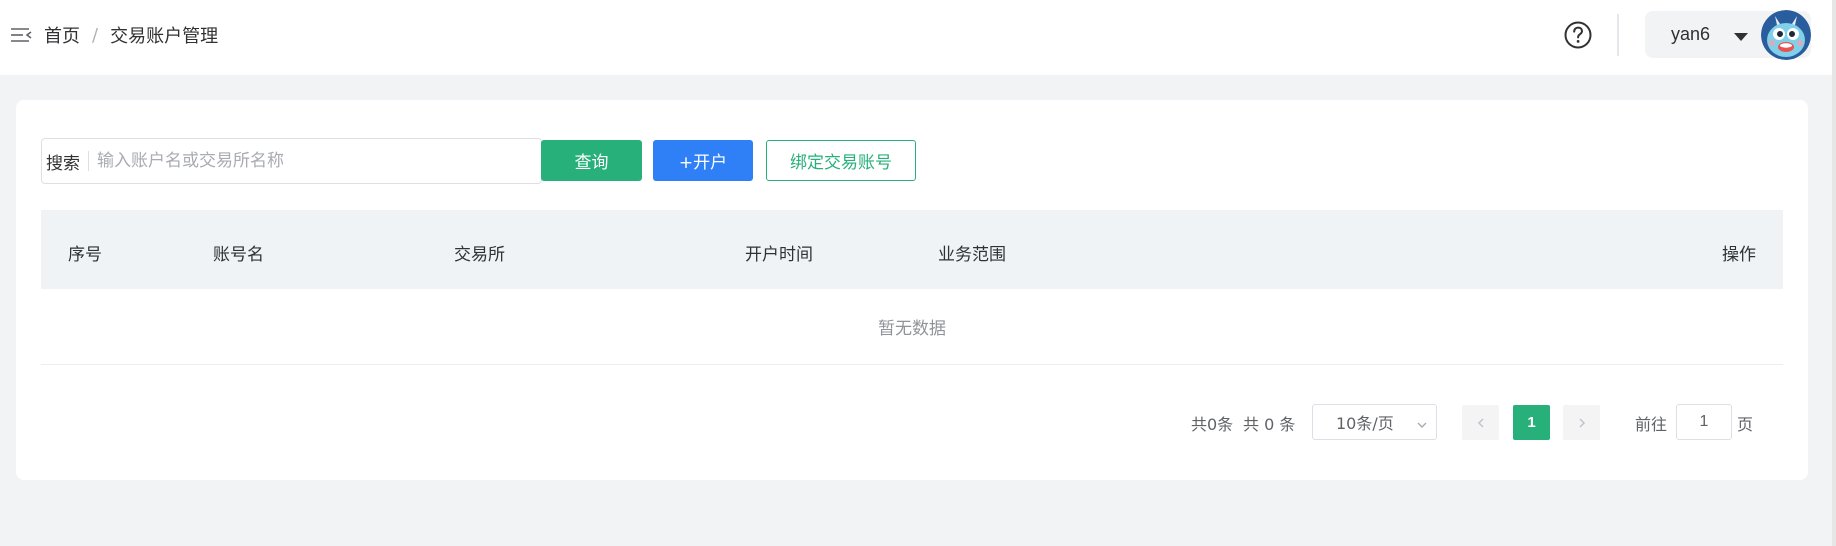 The height and width of the screenshot is (546, 1836). I want to click on column-header-index: 序号, so click(85, 255).